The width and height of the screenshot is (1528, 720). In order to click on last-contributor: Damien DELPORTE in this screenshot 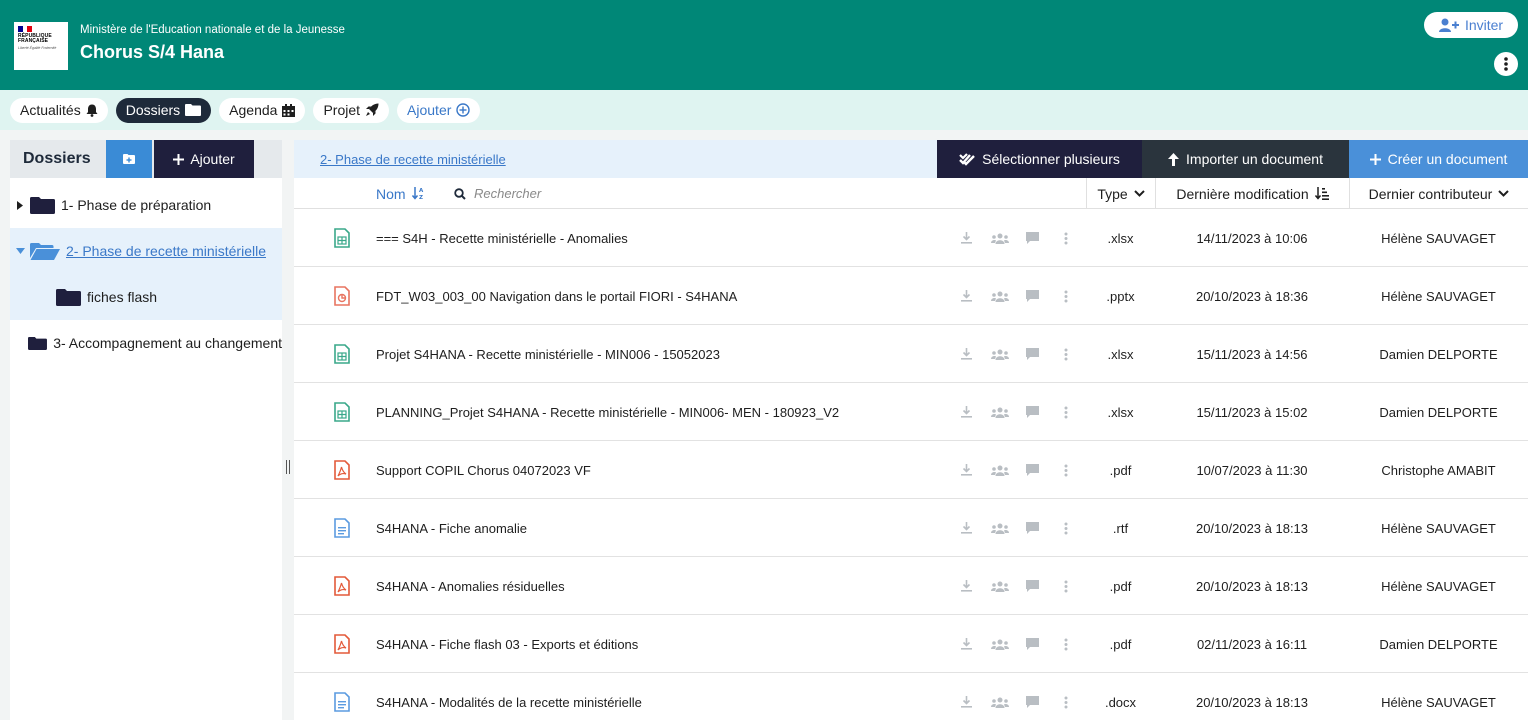, I will do `click(1438, 354)`.